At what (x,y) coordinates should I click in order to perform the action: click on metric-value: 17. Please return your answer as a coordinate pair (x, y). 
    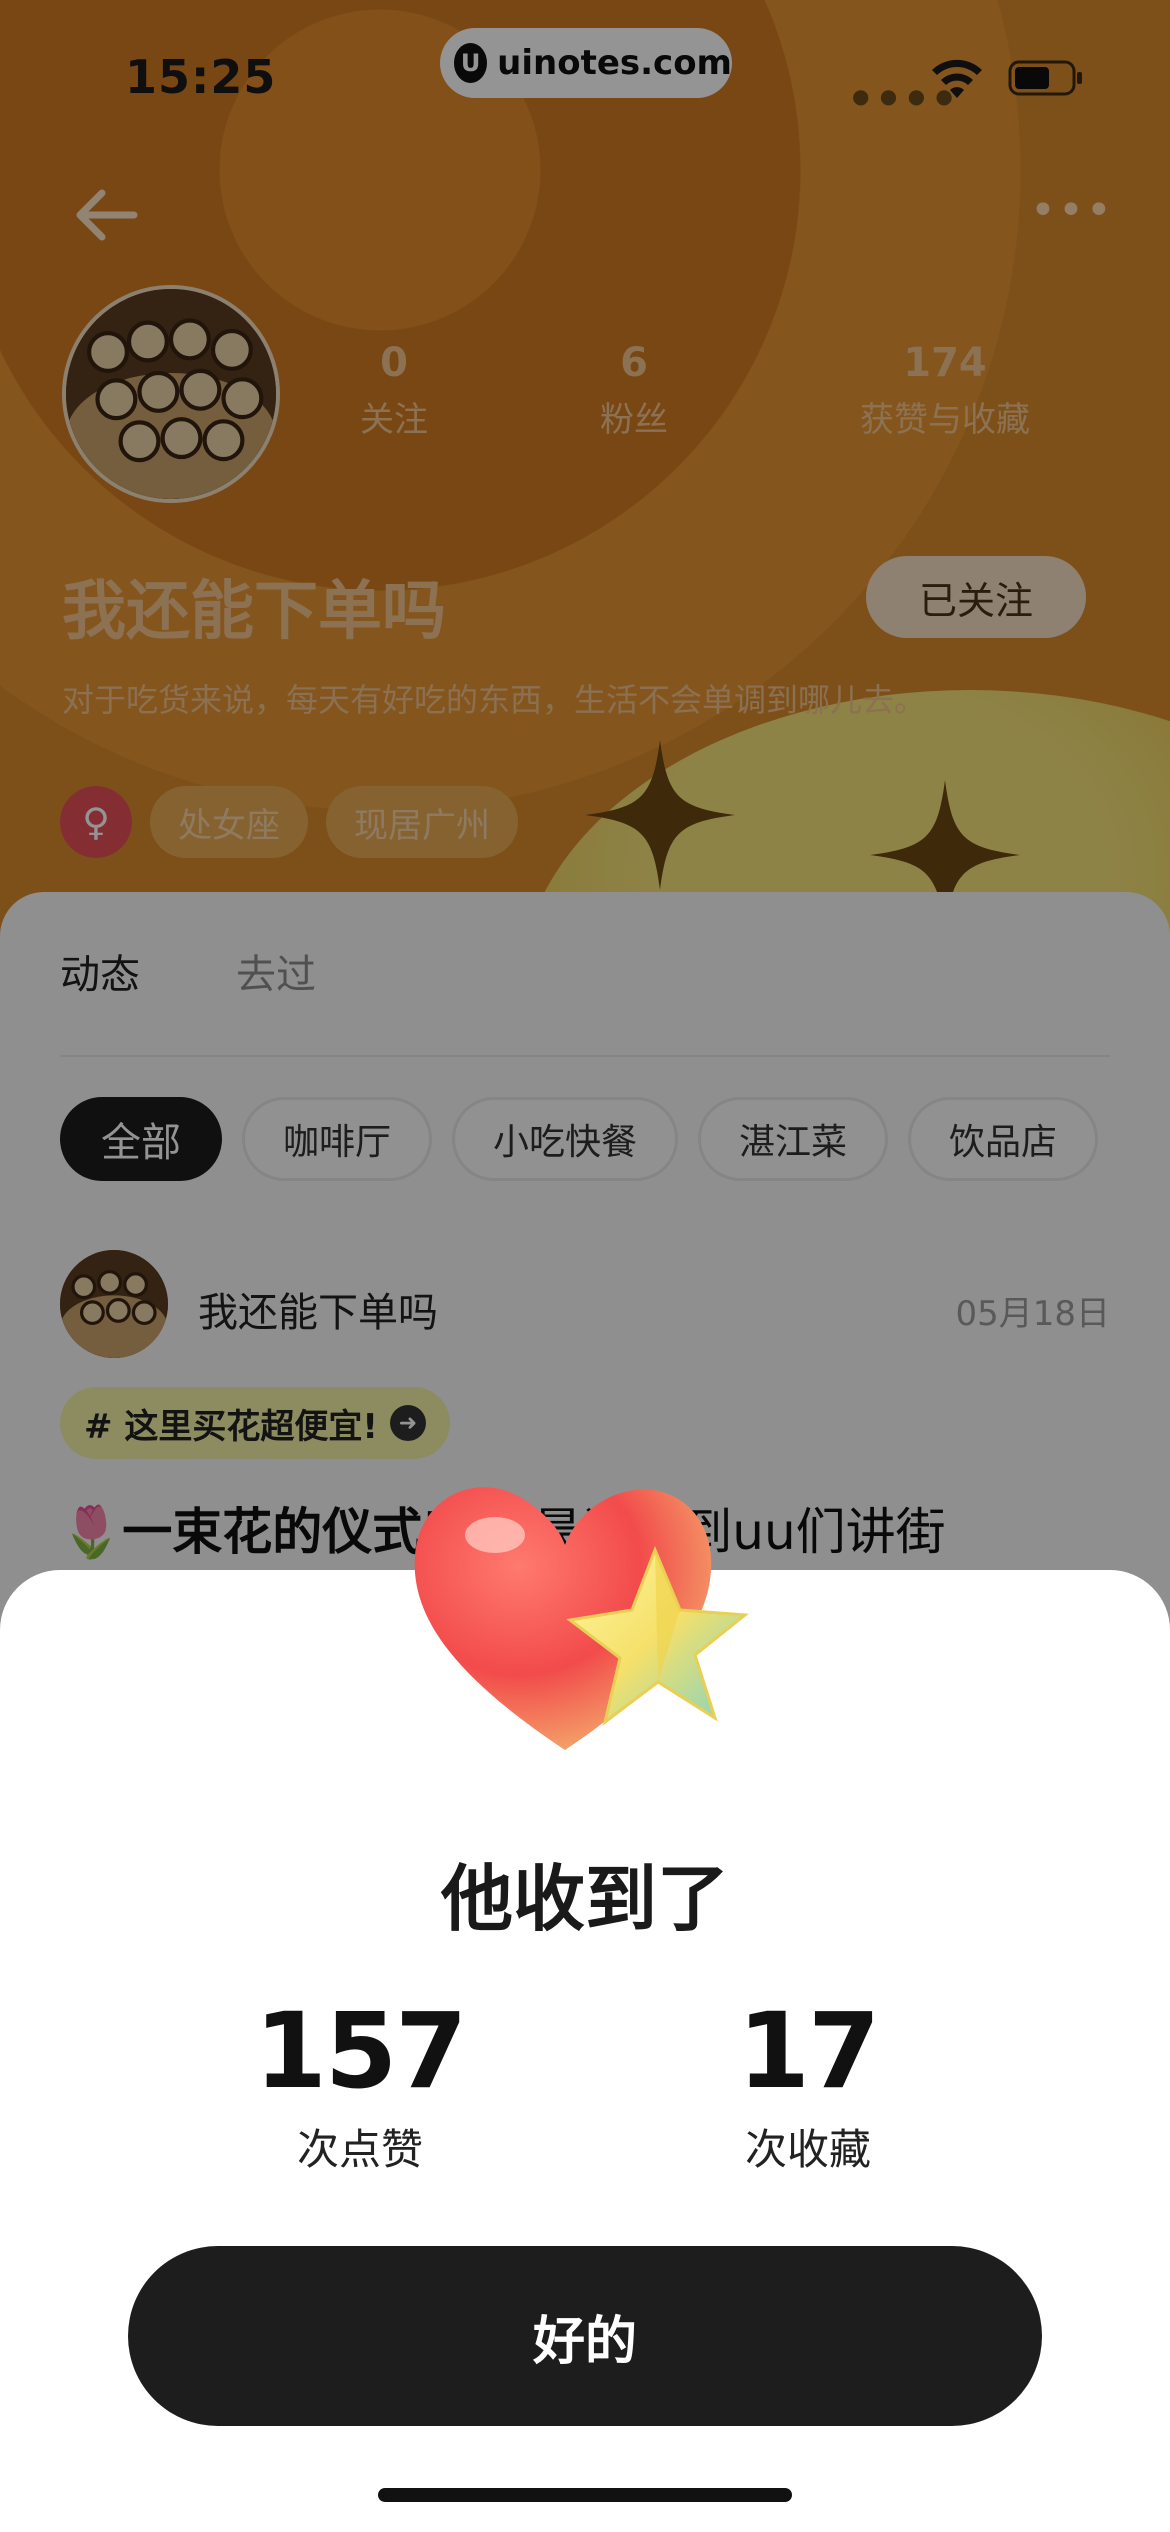
    Looking at the image, I should click on (809, 2051).